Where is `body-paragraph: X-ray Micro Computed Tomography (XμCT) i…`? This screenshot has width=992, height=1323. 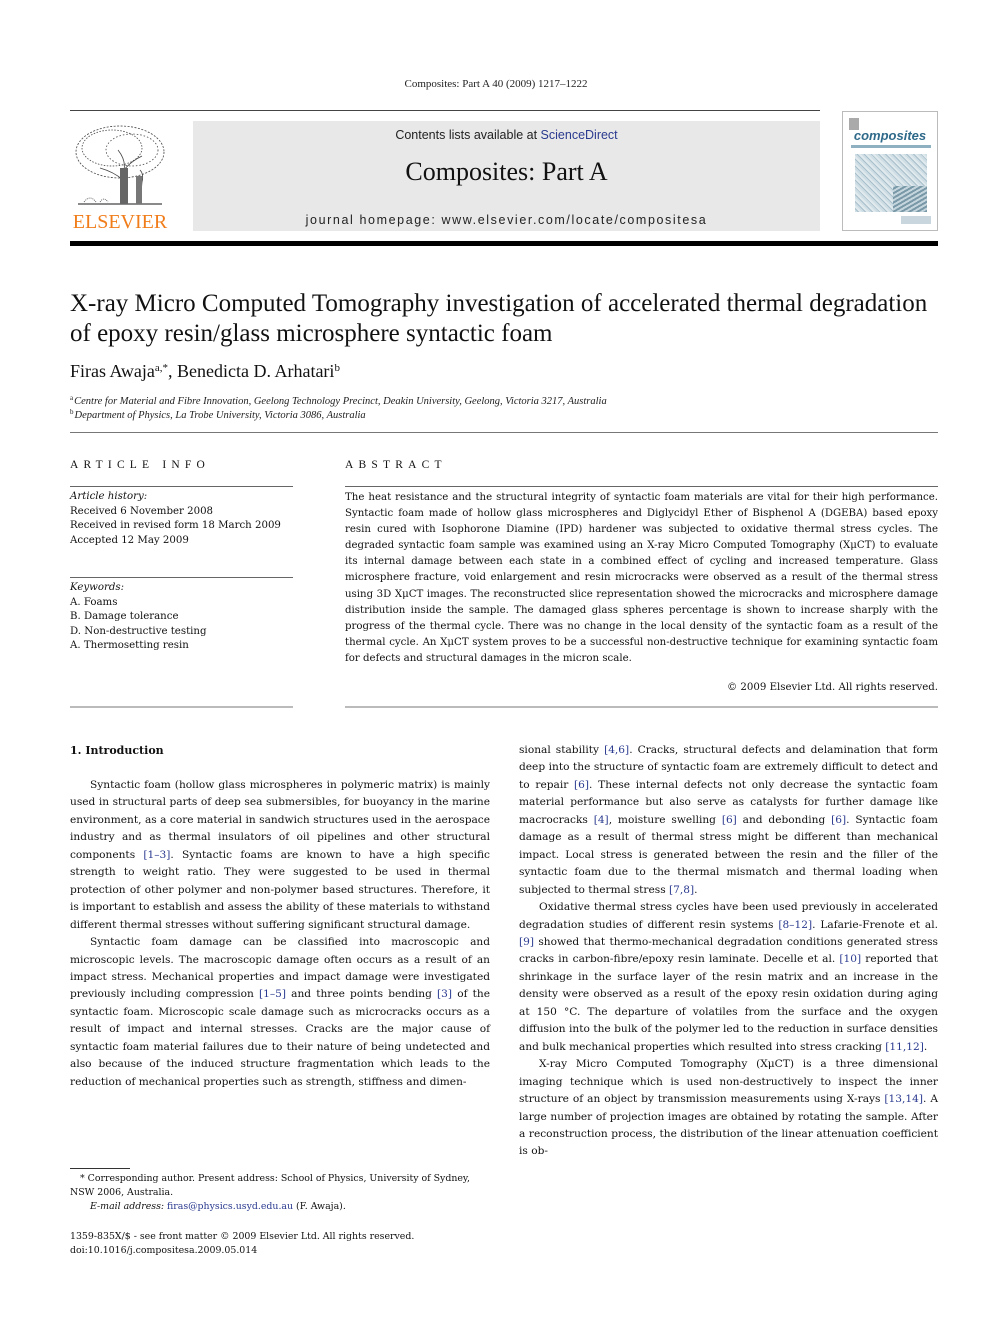 body-paragraph: X-ray Micro Computed Tomography (XμCT) i… is located at coordinates (728, 1108).